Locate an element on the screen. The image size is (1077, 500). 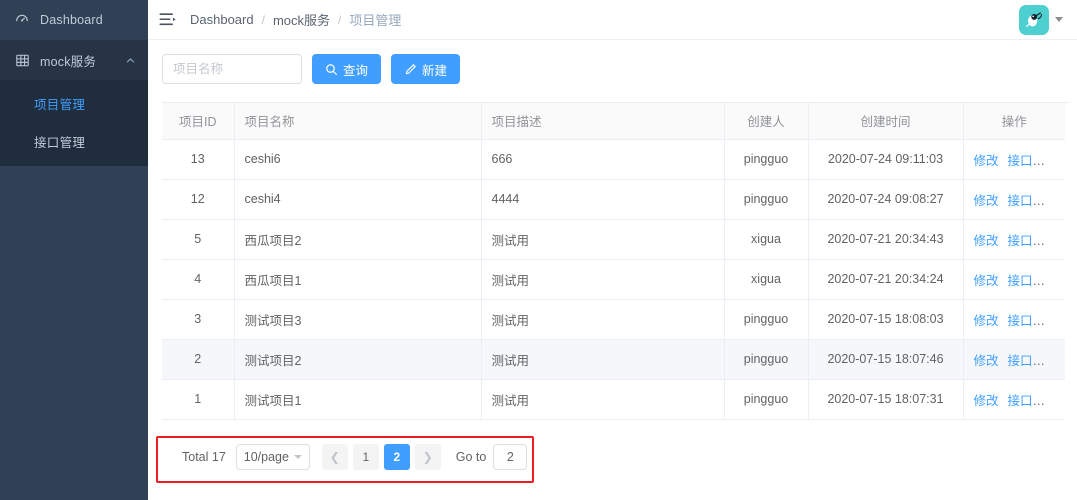
breadcrumb-item-mock-service: mock服务 is located at coordinates (301, 19).